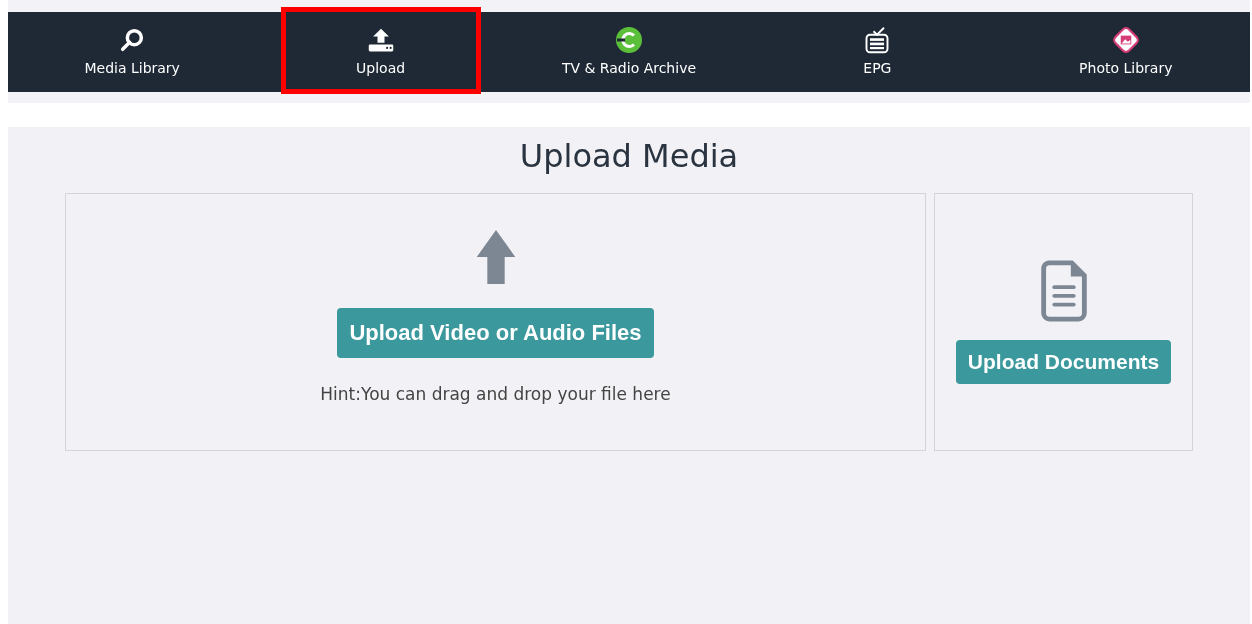  Describe the element at coordinates (132, 50) in the screenshot. I see `nav-tab: Media Library` at that location.